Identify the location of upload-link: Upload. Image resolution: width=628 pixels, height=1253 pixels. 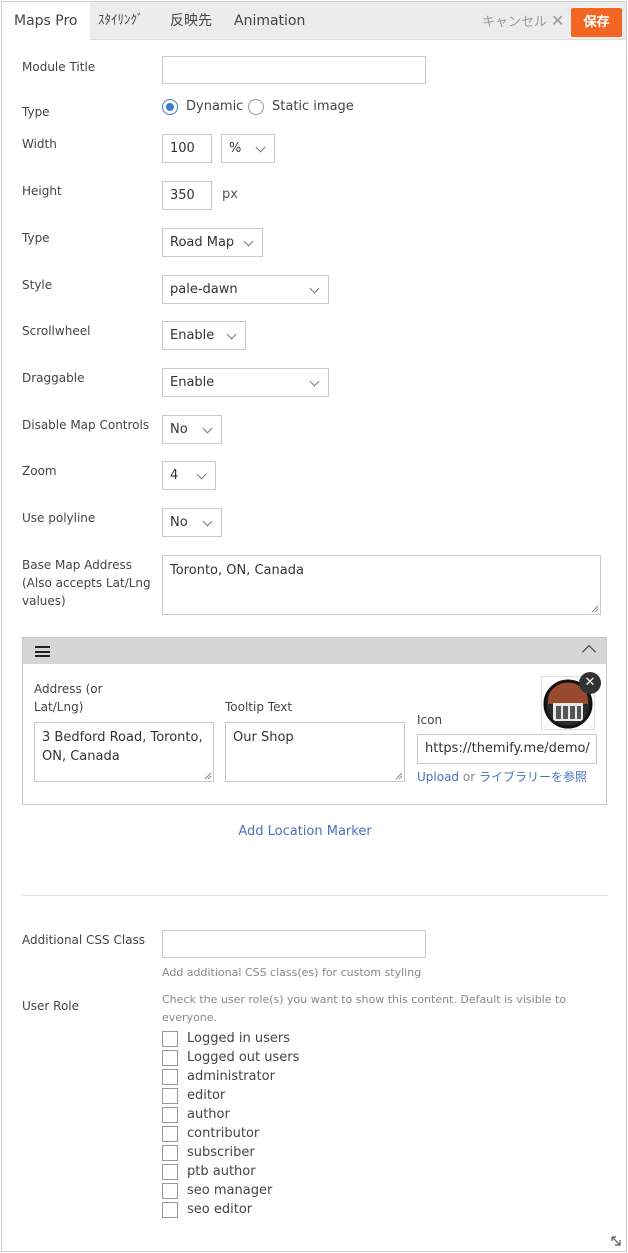
(438, 777).